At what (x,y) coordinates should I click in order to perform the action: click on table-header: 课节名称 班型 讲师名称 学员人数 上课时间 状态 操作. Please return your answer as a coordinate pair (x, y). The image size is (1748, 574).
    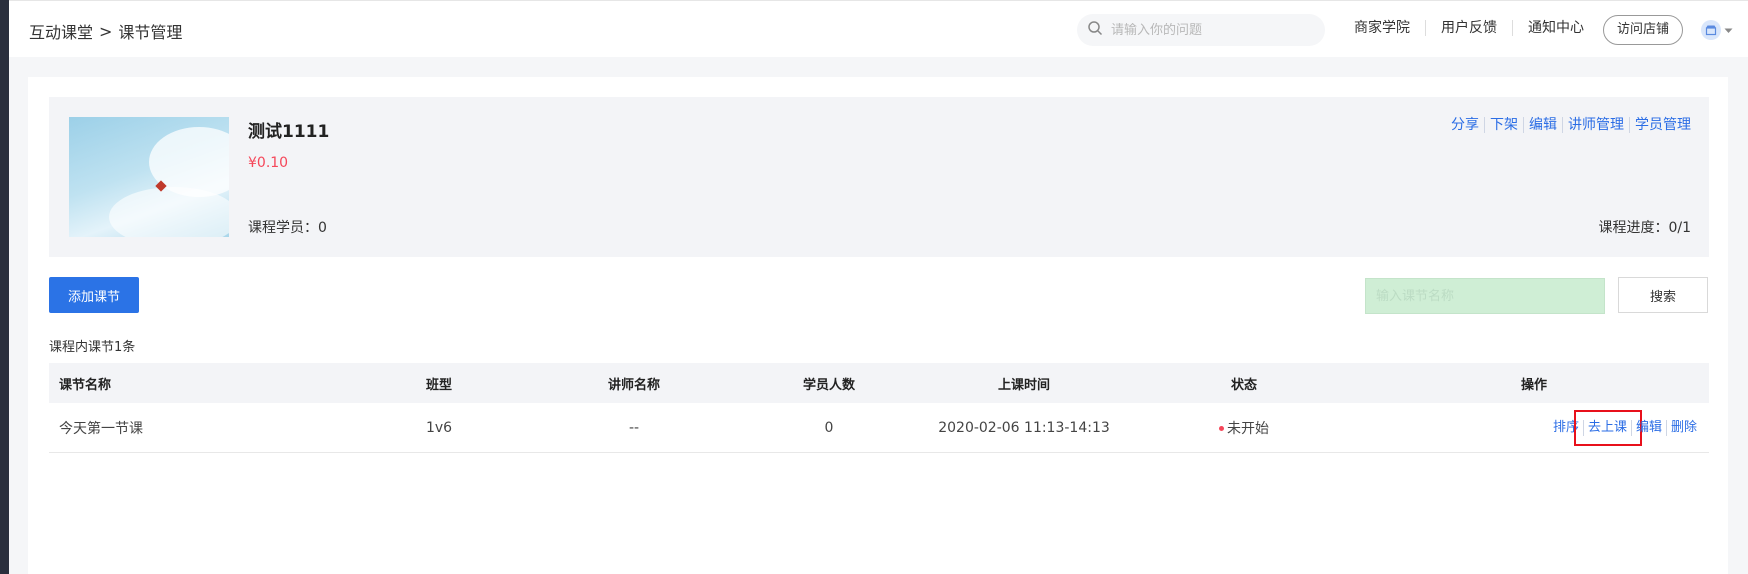
    Looking at the image, I should click on (879, 383).